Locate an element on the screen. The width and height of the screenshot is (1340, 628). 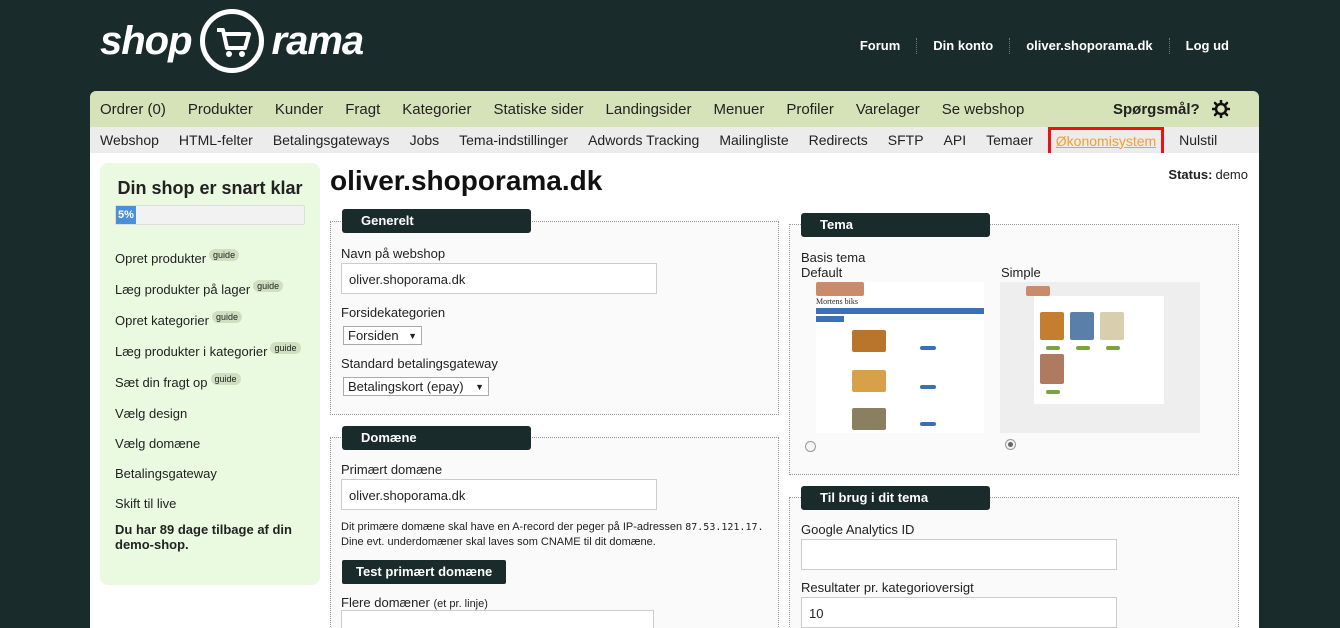
subnav-jobs: Jobs is located at coordinates (425, 140).